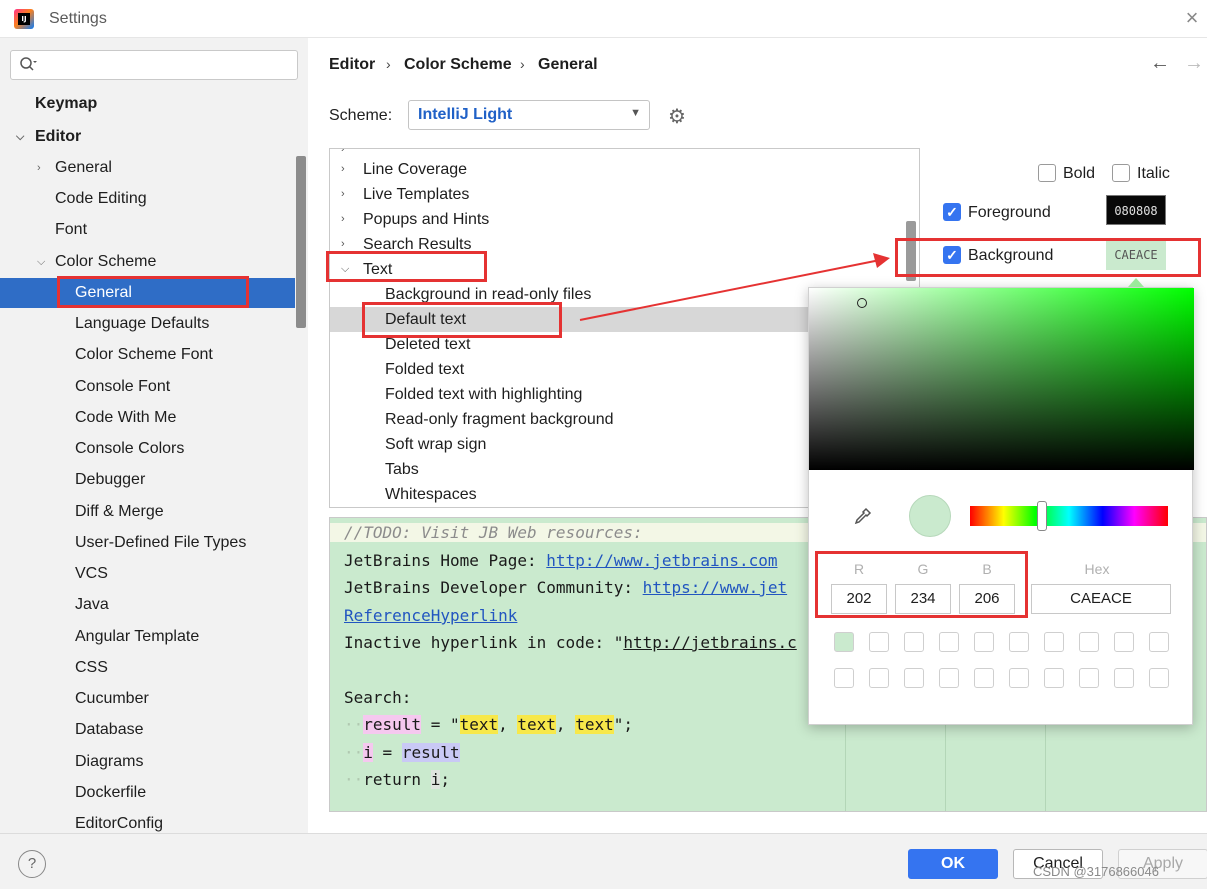  What do you see at coordinates (617, 219) in the screenshot?
I see `tree-item-popups-and-hints: › Popups and Hints` at bounding box center [617, 219].